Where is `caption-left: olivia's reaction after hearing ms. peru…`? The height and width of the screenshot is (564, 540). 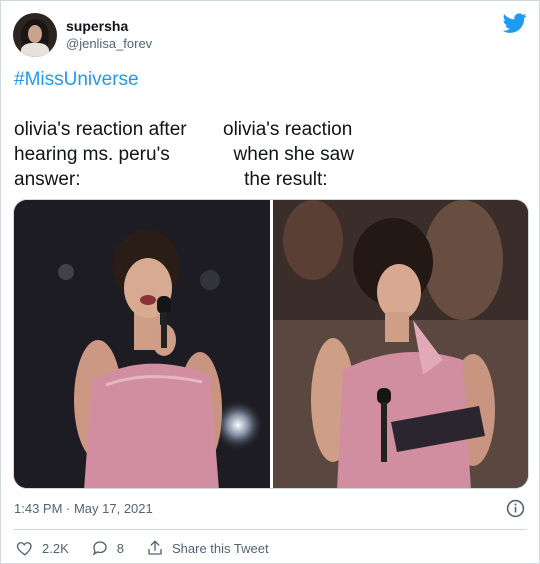
caption-left: olivia's reaction after hearing ms. peru… is located at coordinates (100, 154).